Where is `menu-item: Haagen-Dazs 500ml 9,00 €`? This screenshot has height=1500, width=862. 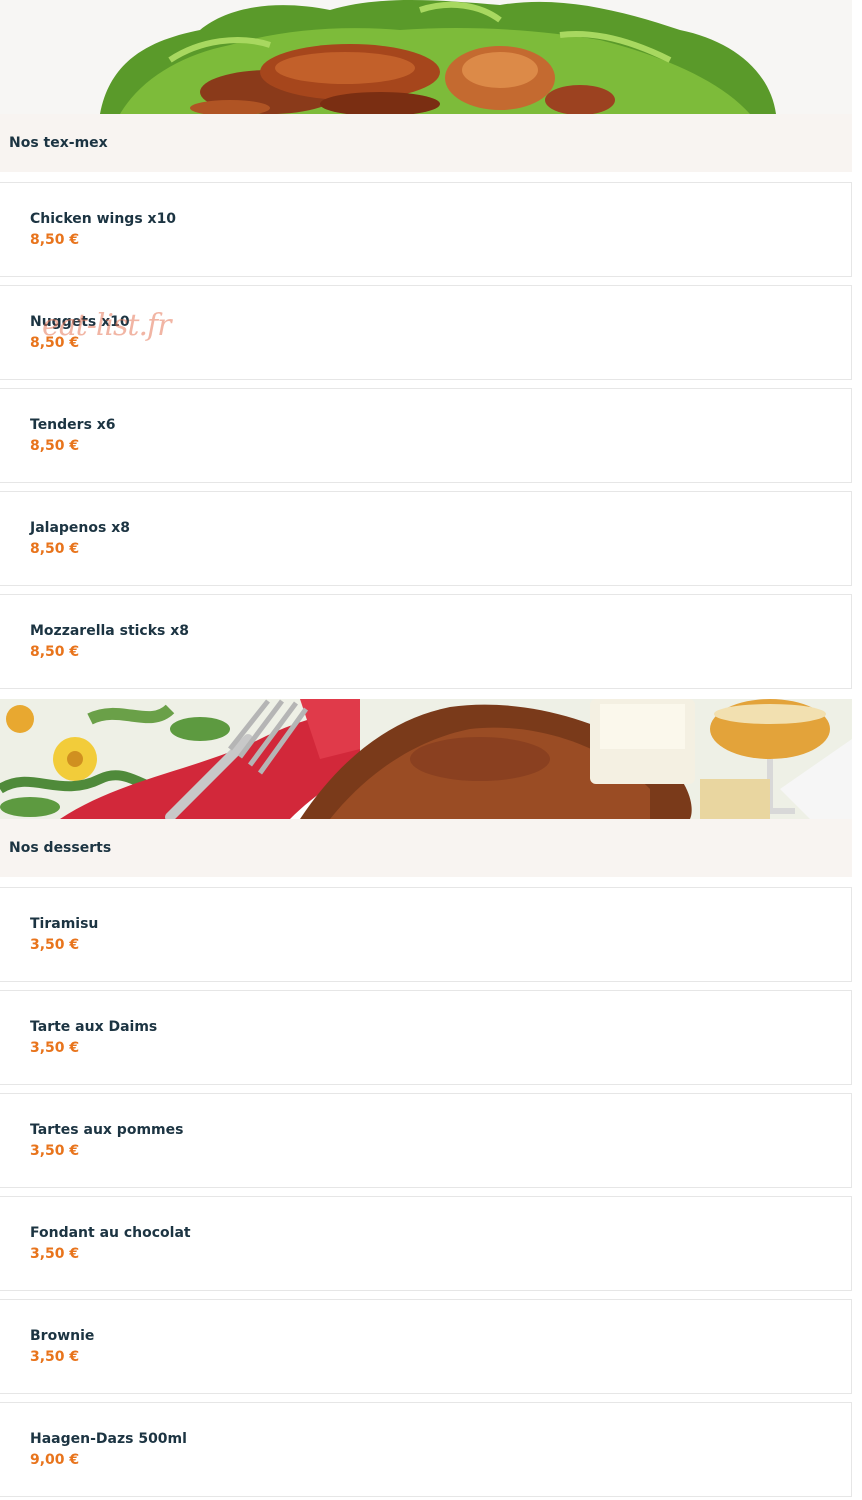 menu-item: Haagen-Dazs 500ml 9,00 € is located at coordinates (426, 1449).